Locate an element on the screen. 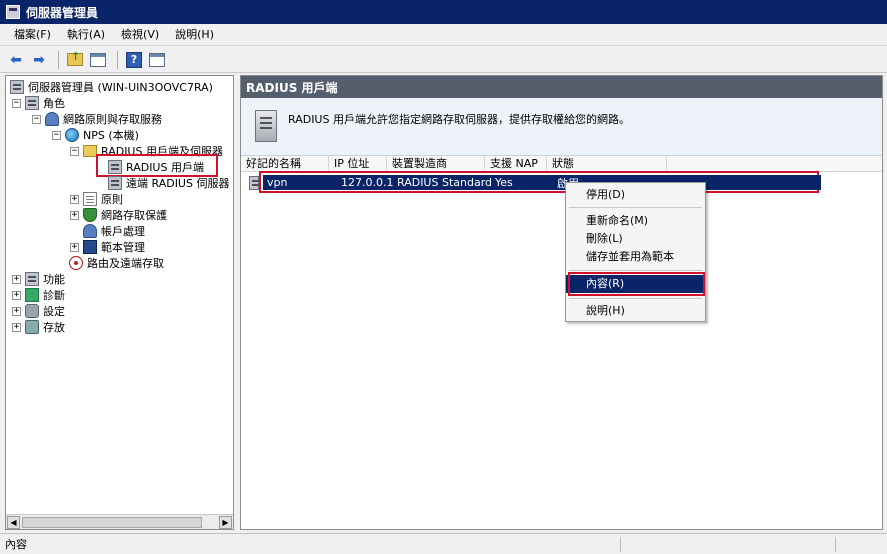 This screenshot has height=554, width=887. tree-horizontal-scrollbar: ◀ ▶ is located at coordinates (119, 521).